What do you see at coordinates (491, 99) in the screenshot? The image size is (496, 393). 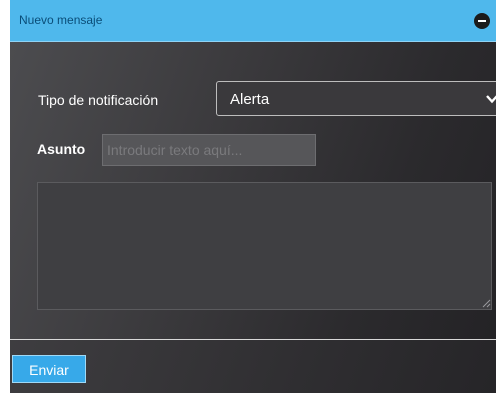 I see `chevron-down-icon` at bounding box center [491, 99].